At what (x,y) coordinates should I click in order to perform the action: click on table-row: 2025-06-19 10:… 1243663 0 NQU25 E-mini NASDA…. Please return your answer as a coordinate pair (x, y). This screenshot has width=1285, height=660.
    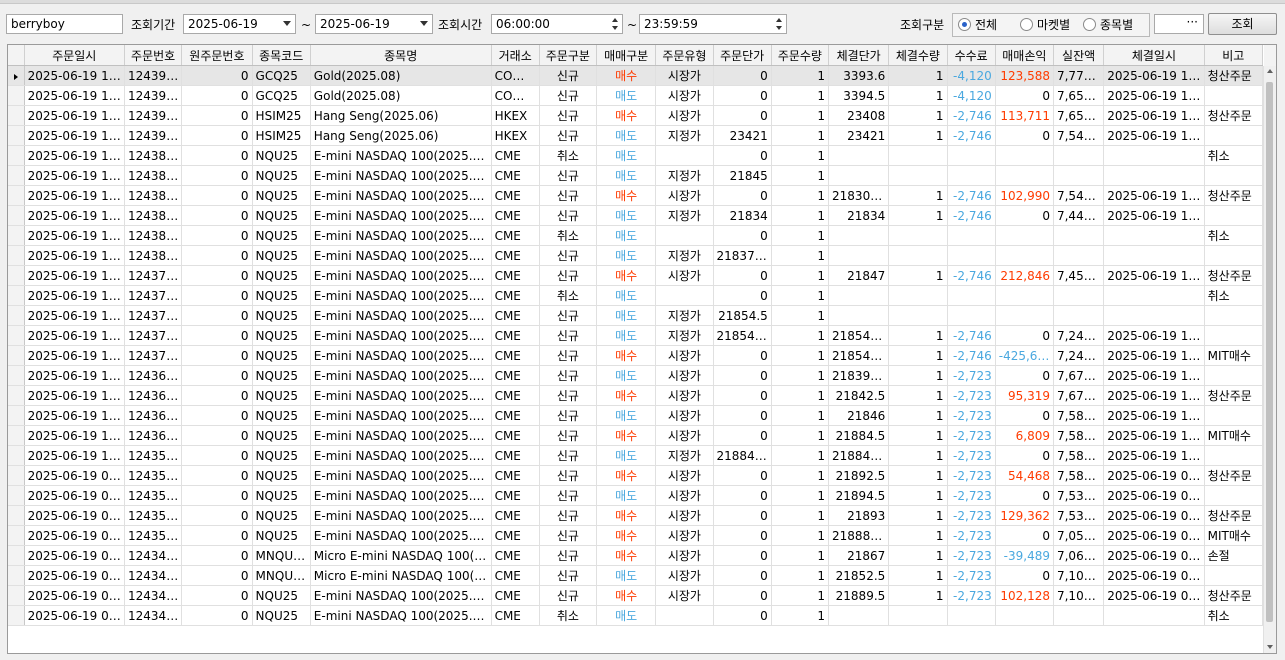
    Looking at the image, I should click on (636, 435).